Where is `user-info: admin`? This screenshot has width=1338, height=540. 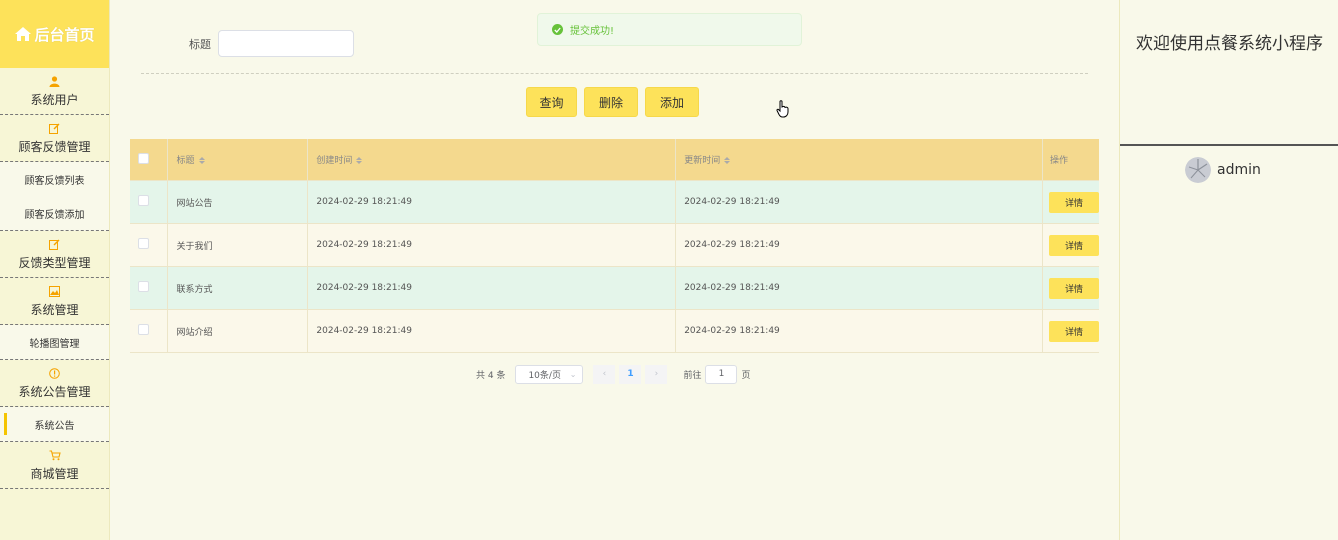 user-info: admin is located at coordinates (1223, 170).